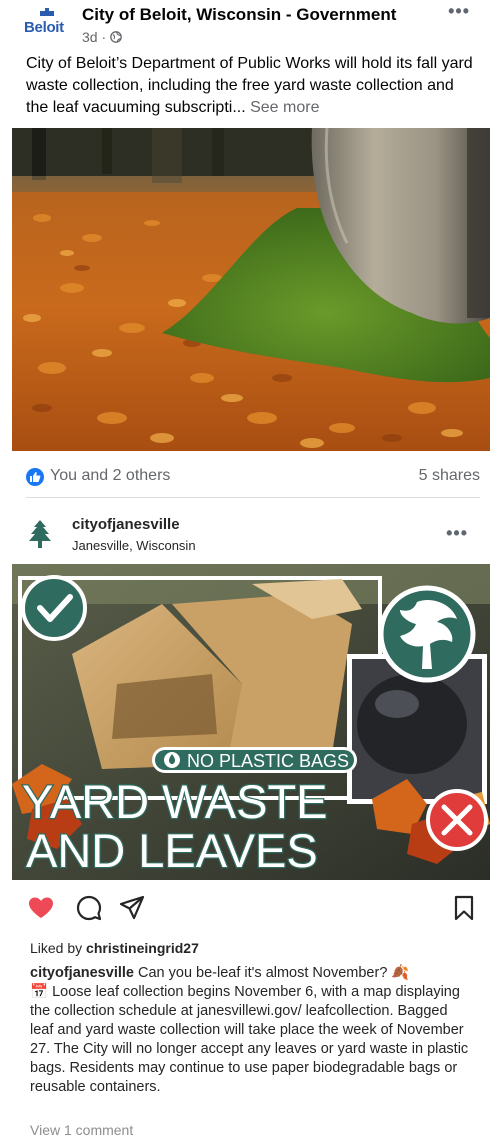 The width and height of the screenshot is (490, 1141). Describe the element at coordinates (253, 477) in the screenshot. I see `reactions-bar: You and 2 others 5 shares` at that location.